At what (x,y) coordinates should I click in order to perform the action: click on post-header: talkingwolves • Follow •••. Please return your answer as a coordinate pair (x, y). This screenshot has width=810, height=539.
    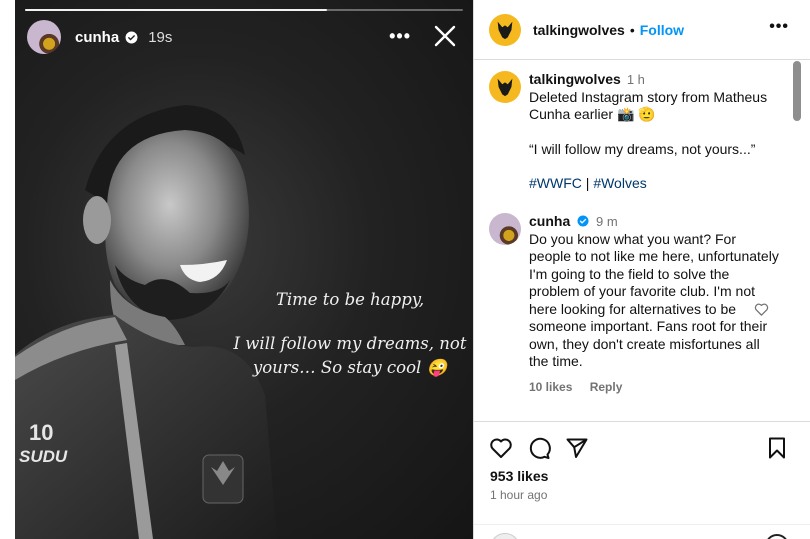
    Looking at the image, I should click on (642, 30).